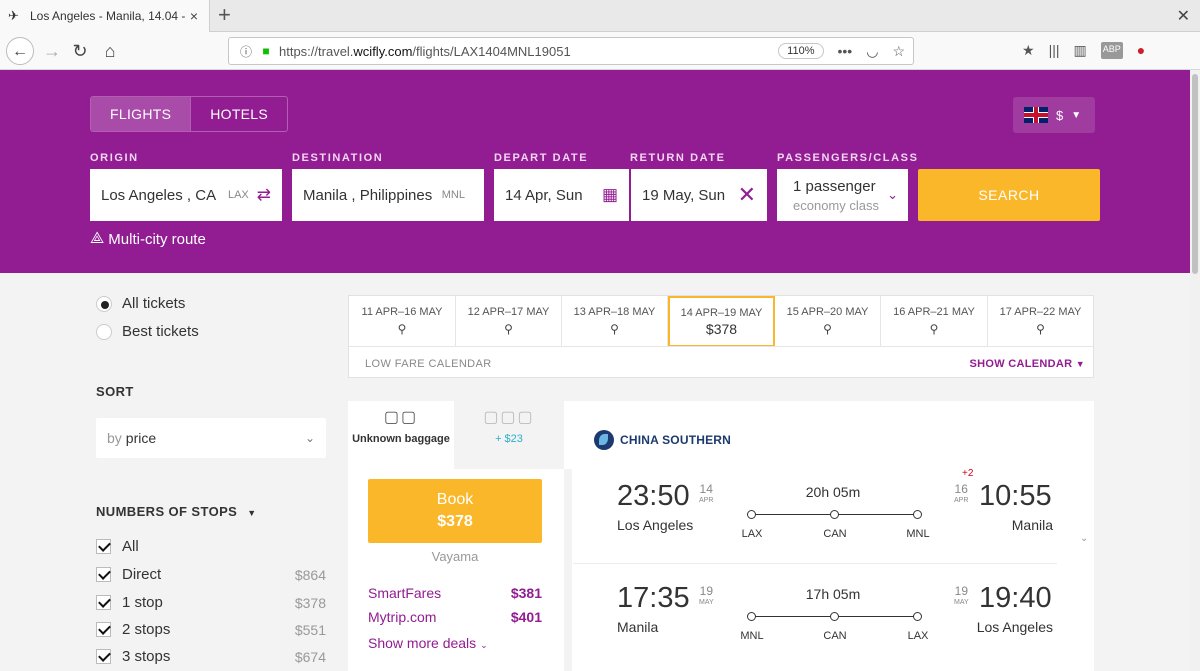  I want to click on passengers-field: 1 passenger economy class ⌄, so click(842, 195).